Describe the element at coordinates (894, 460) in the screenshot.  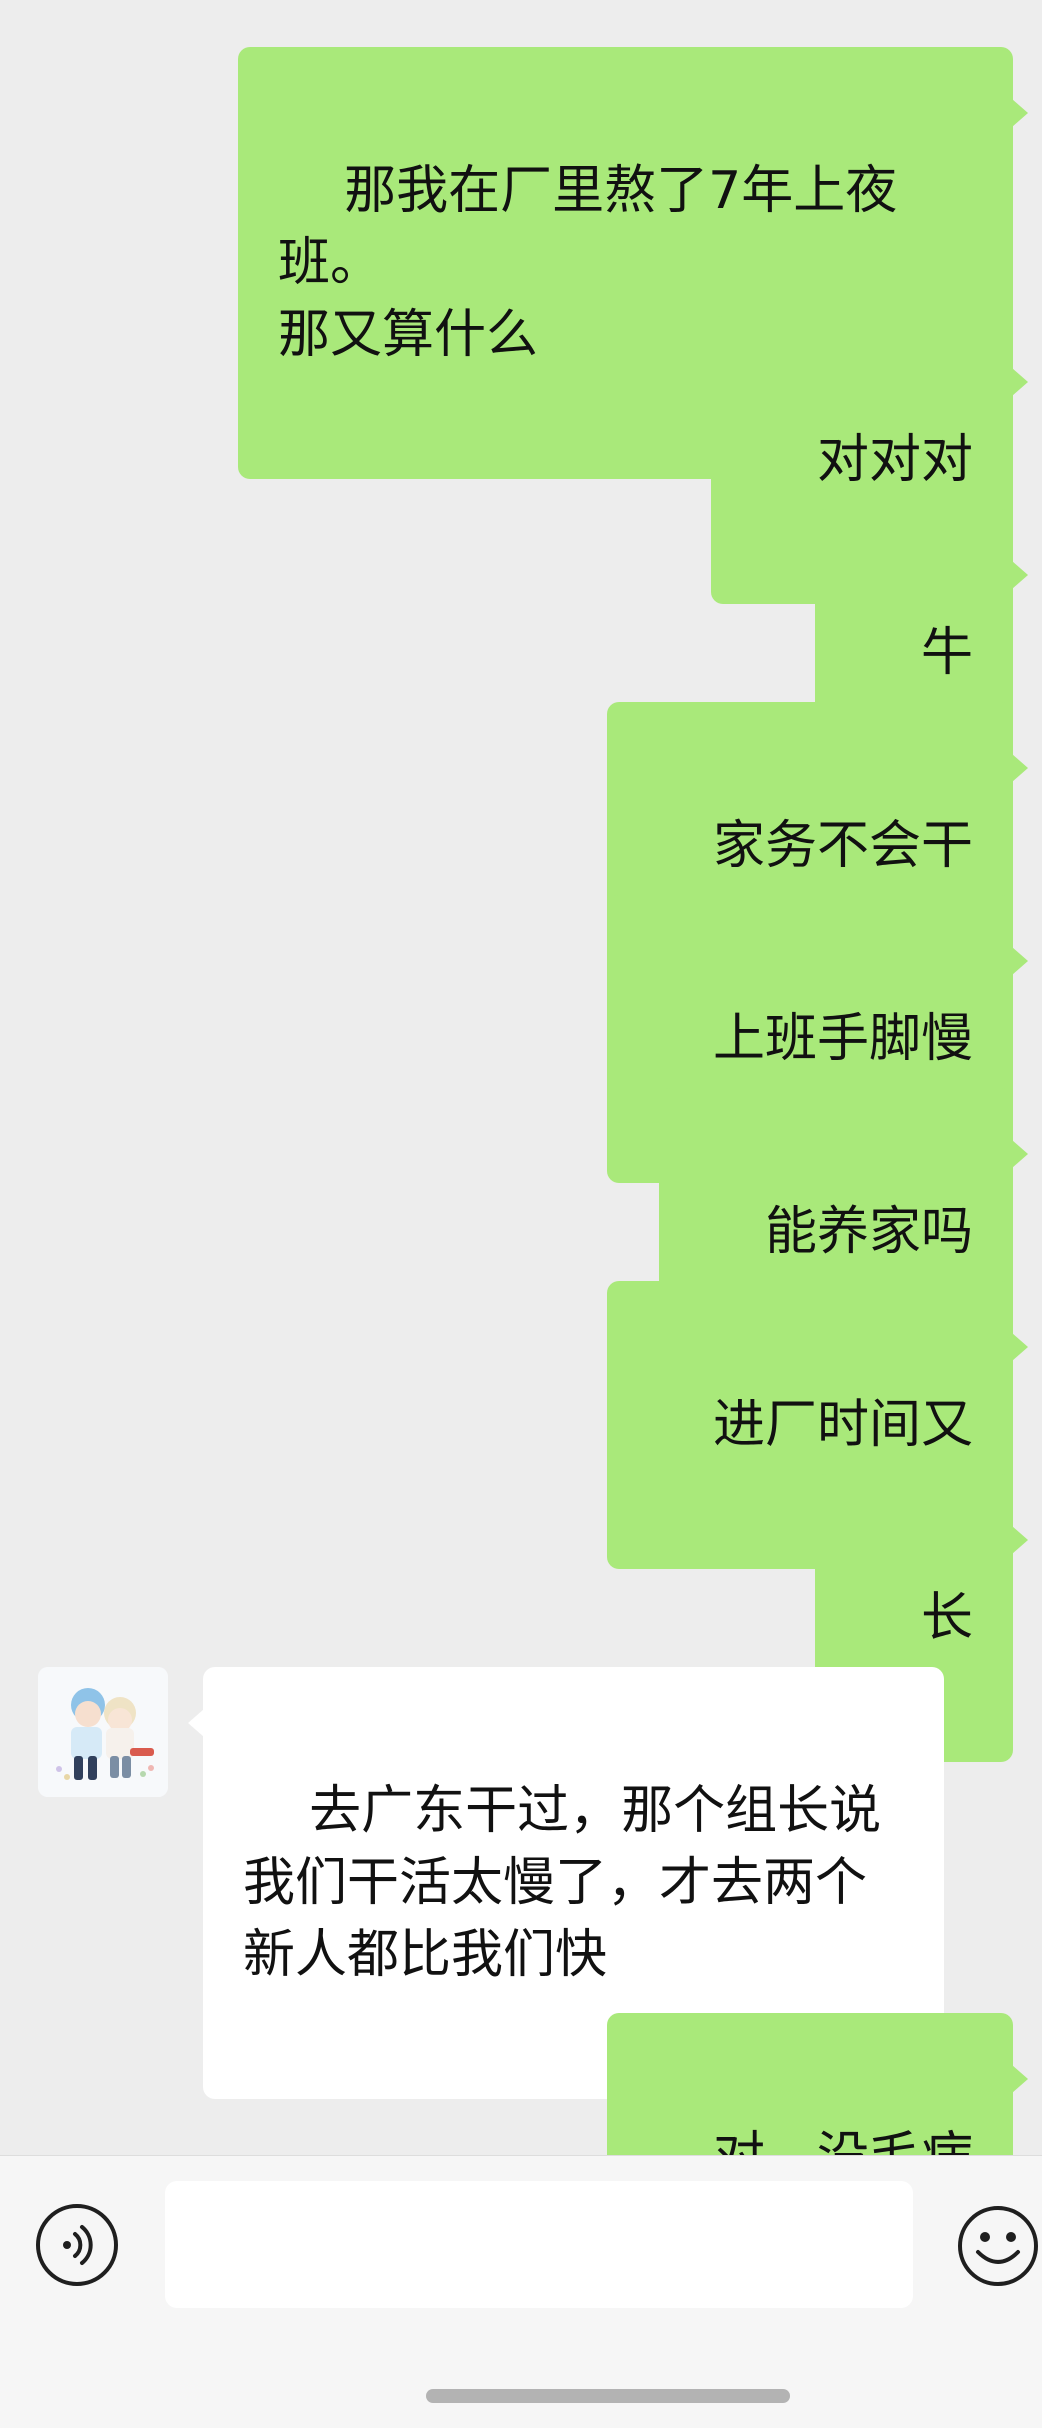
I see `message-text: 对对对` at that location.